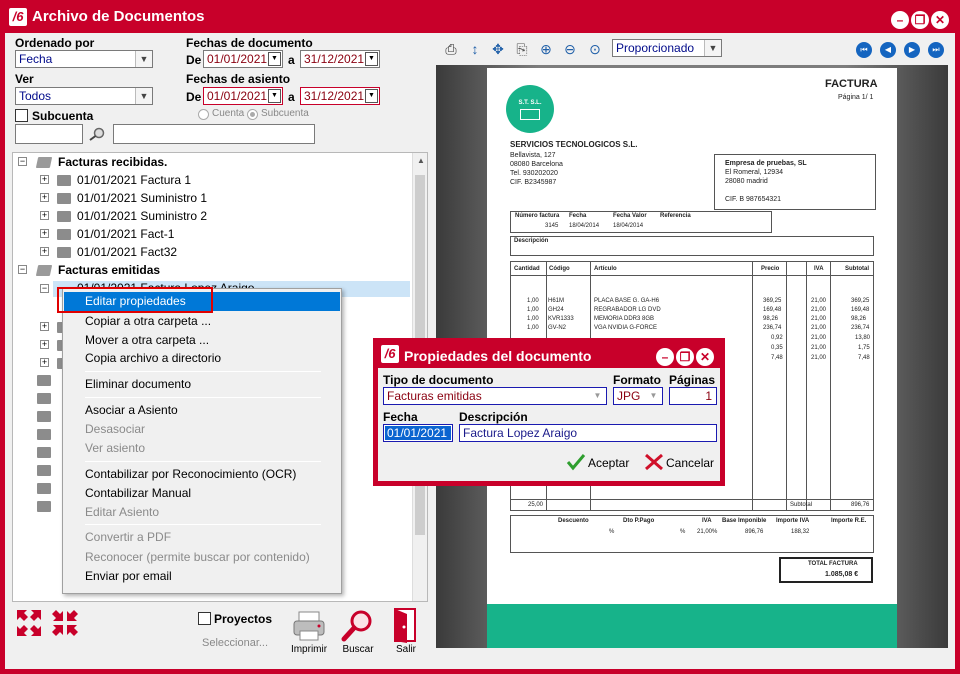 The image size is (960, 674). What do you see at coordinates (243, 59) in the screenshot?
I see `doc-from-date: 01/01/2021 ▼` at bounding box center [243, 59].